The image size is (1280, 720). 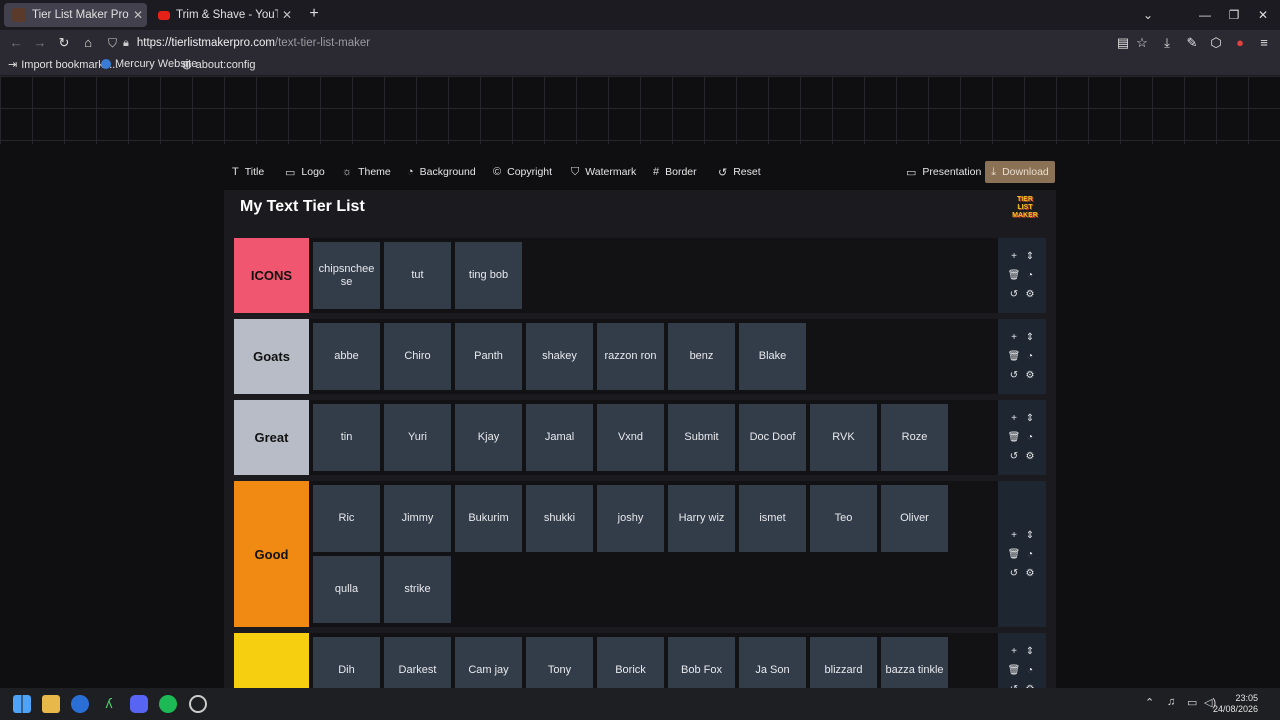 I want to click on background-button: ◔ Background, so click(x=441, y=172).